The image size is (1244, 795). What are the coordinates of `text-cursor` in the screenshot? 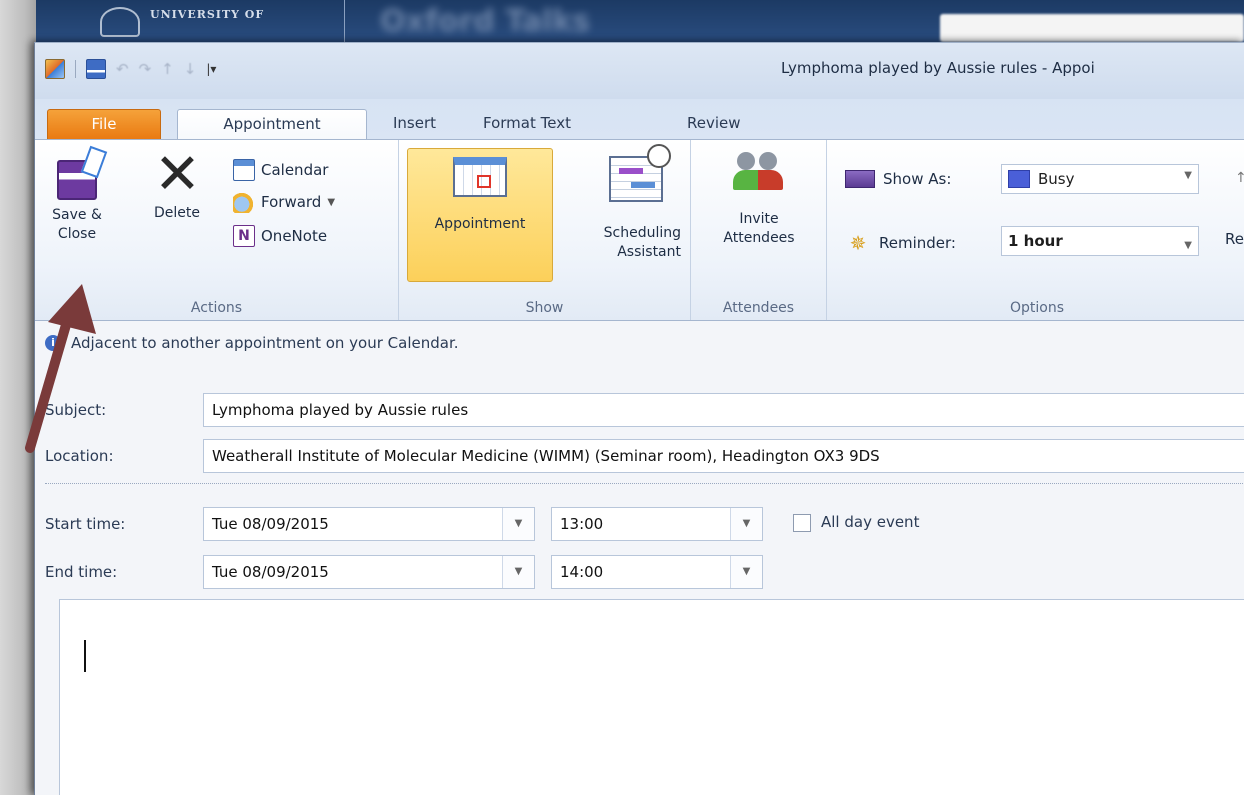 It's located at (85, 656).